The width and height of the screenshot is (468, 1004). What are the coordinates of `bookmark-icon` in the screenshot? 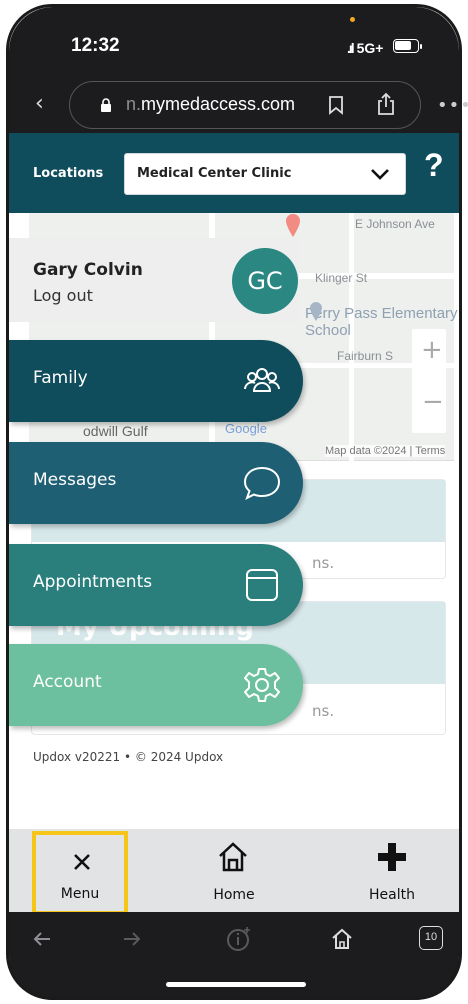 It's located at (336, 105).